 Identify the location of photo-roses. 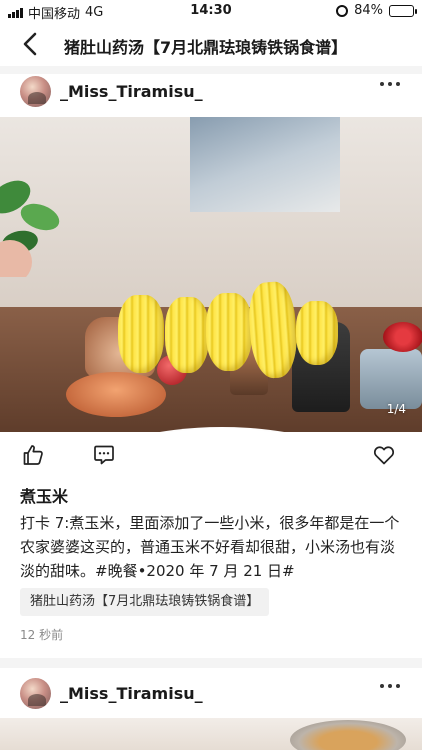
(402, 337).